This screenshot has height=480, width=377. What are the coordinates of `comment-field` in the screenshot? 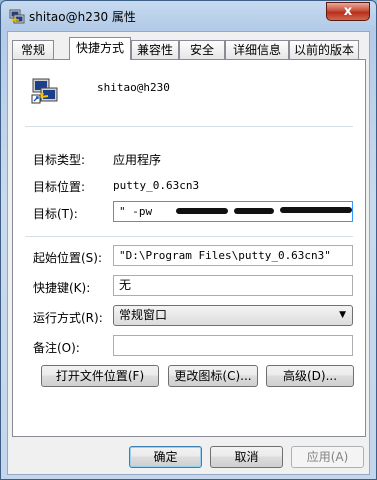 It's located at (233, 345).